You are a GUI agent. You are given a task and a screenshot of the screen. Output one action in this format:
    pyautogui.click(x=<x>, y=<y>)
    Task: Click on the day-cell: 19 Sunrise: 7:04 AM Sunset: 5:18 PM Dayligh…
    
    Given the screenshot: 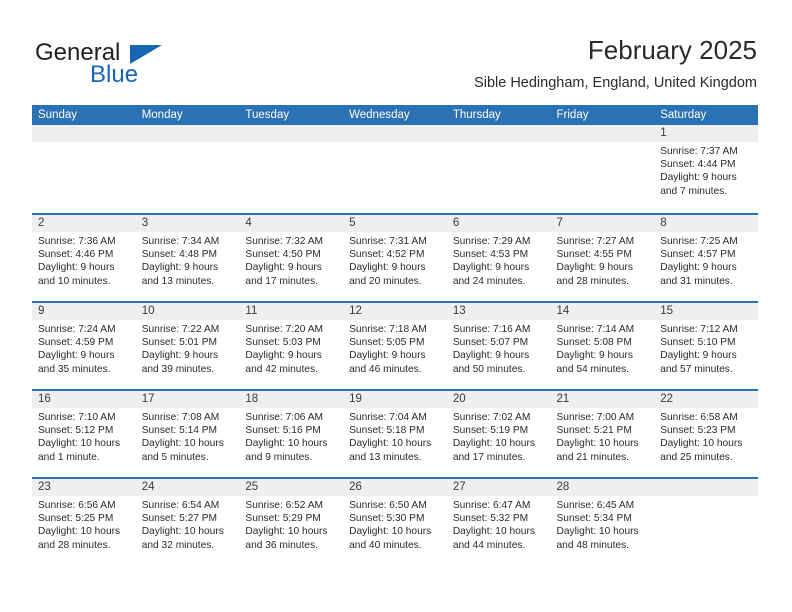 What is the action you would take?
    pyautogui.click(x=395, y=434)
    